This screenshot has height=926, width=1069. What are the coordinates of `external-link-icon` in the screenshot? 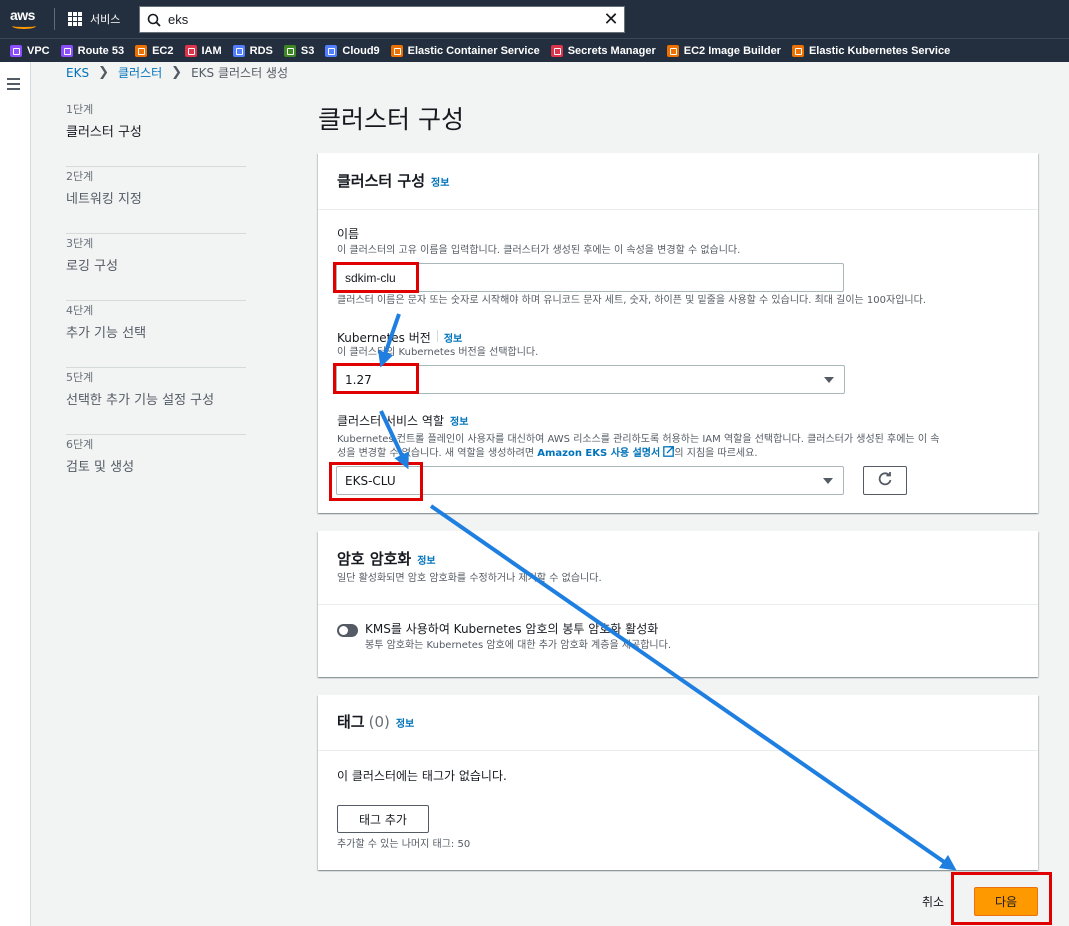 It's located at (669, 452).